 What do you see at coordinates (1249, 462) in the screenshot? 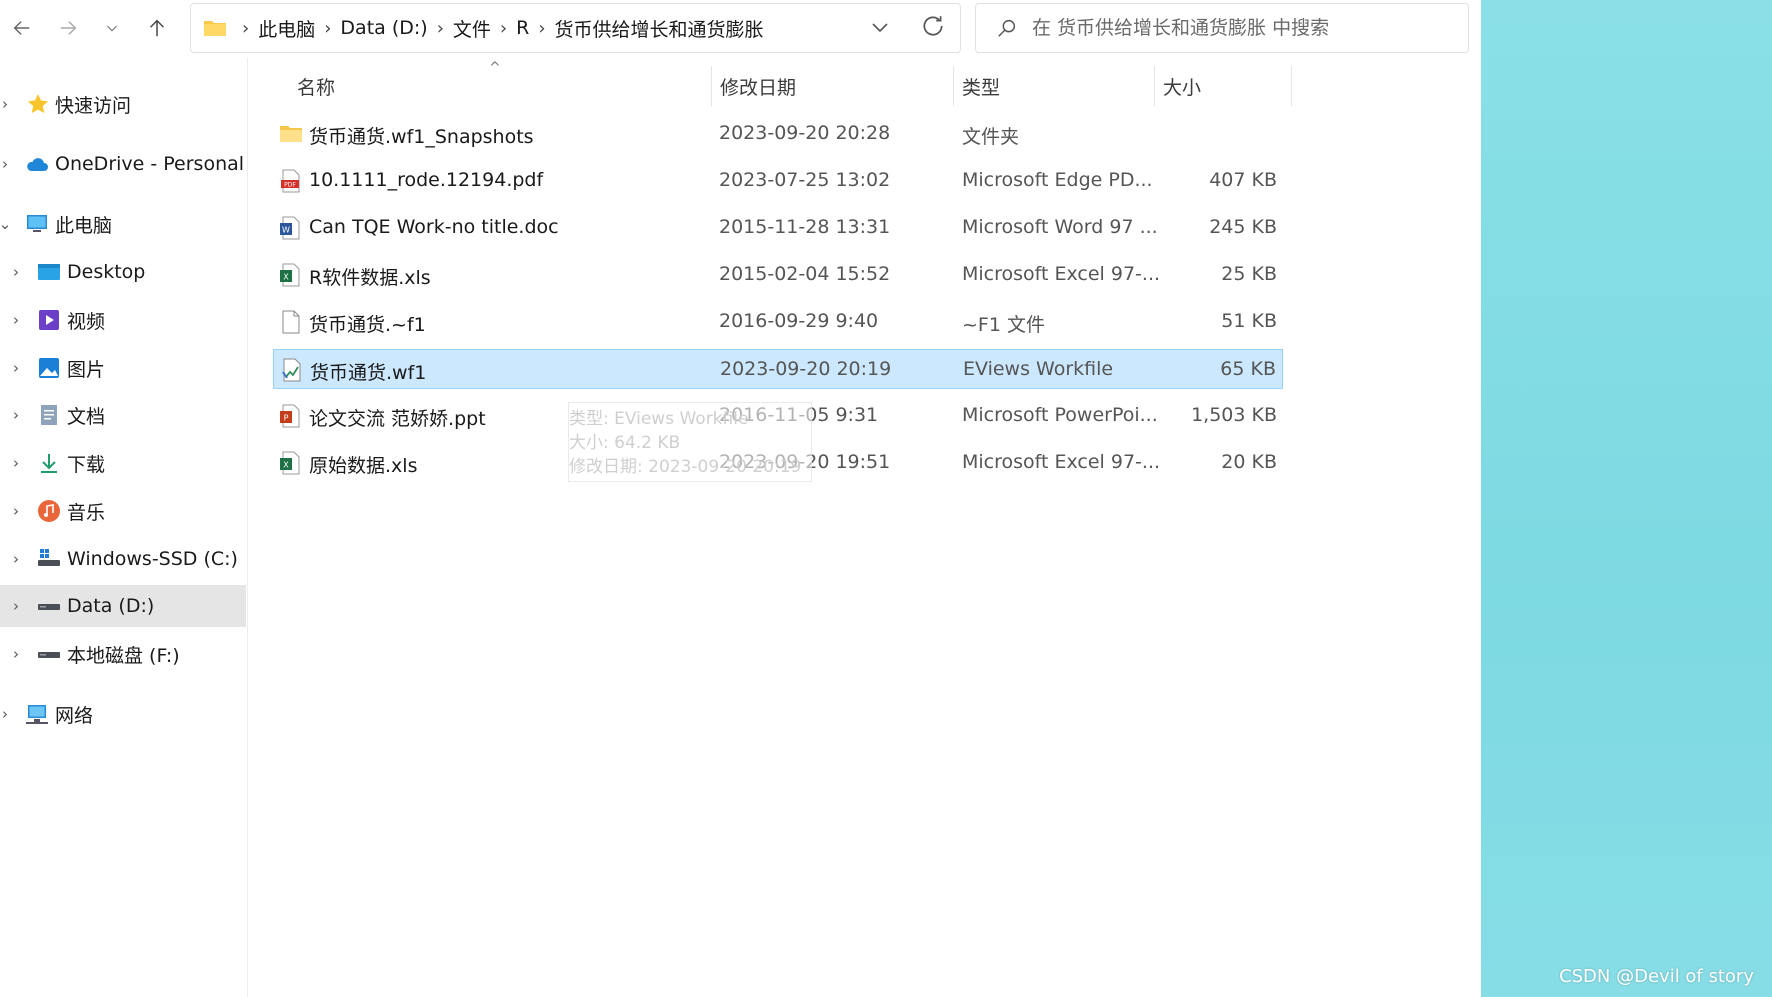
I see `file-size: 20 KB` at bounding box center [1249, 462].